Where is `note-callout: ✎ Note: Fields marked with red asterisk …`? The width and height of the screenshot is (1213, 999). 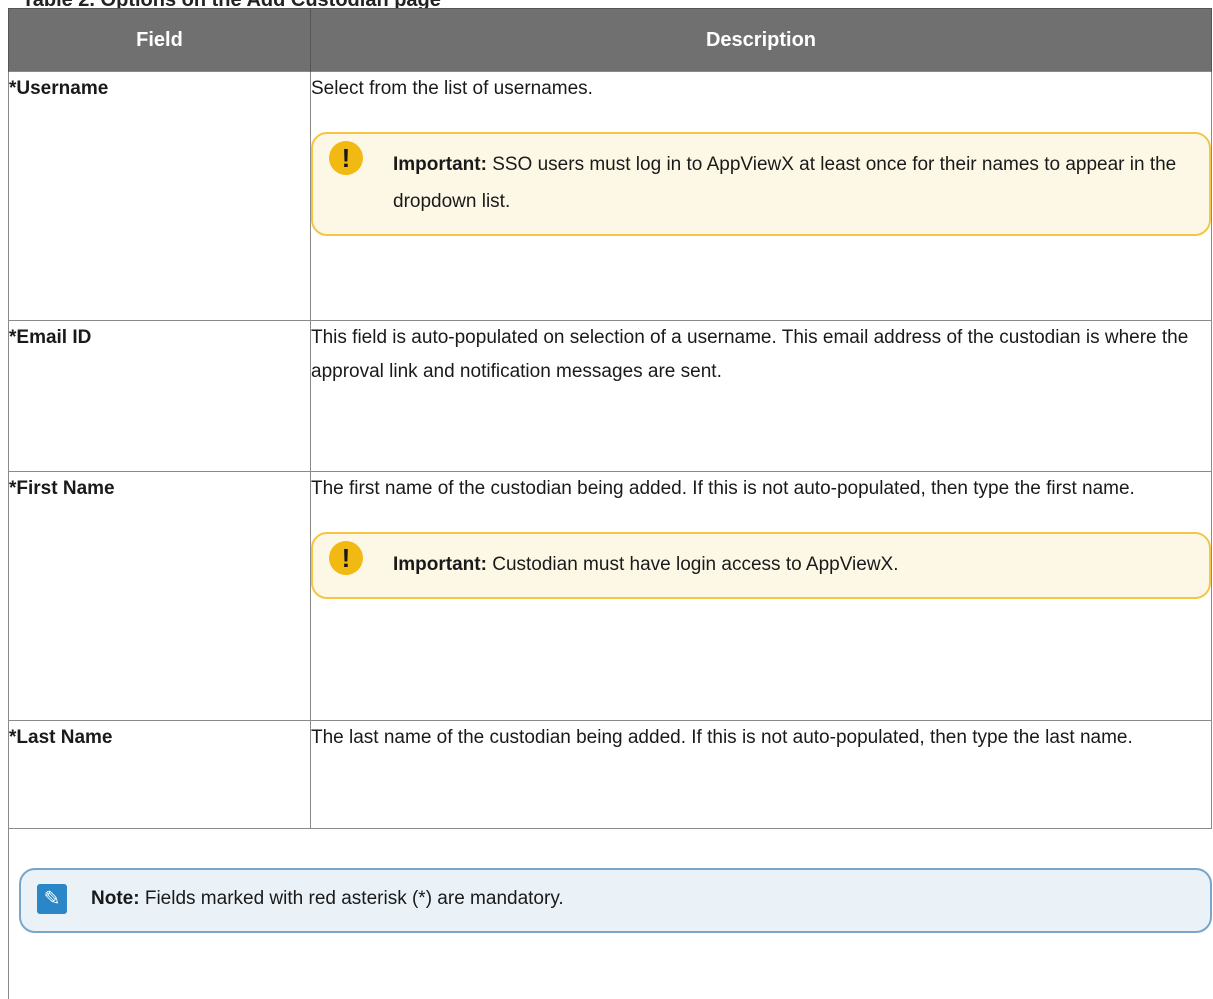
note-callout: ✎ Note: Fields marked with red asterisk … is located at coordinates (615, 900).